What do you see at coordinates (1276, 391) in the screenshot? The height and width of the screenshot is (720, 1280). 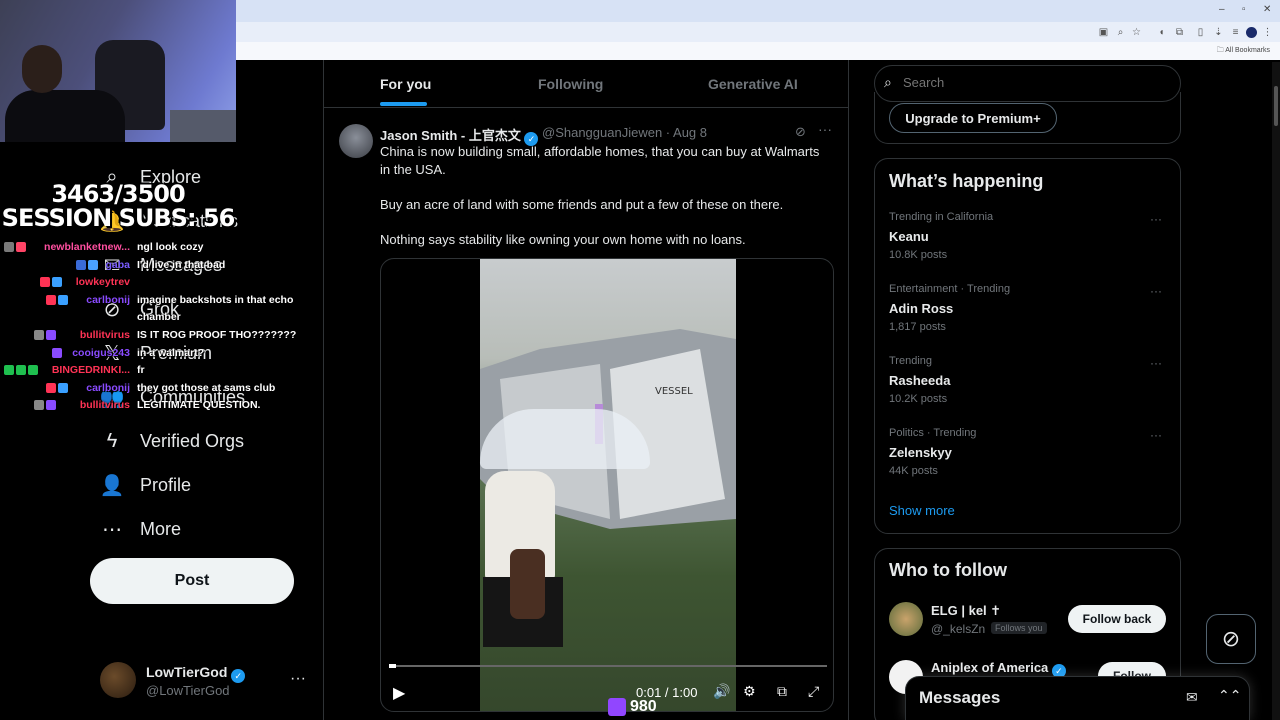 I see `page-scrollbar` at bounding box center [1276, 391].